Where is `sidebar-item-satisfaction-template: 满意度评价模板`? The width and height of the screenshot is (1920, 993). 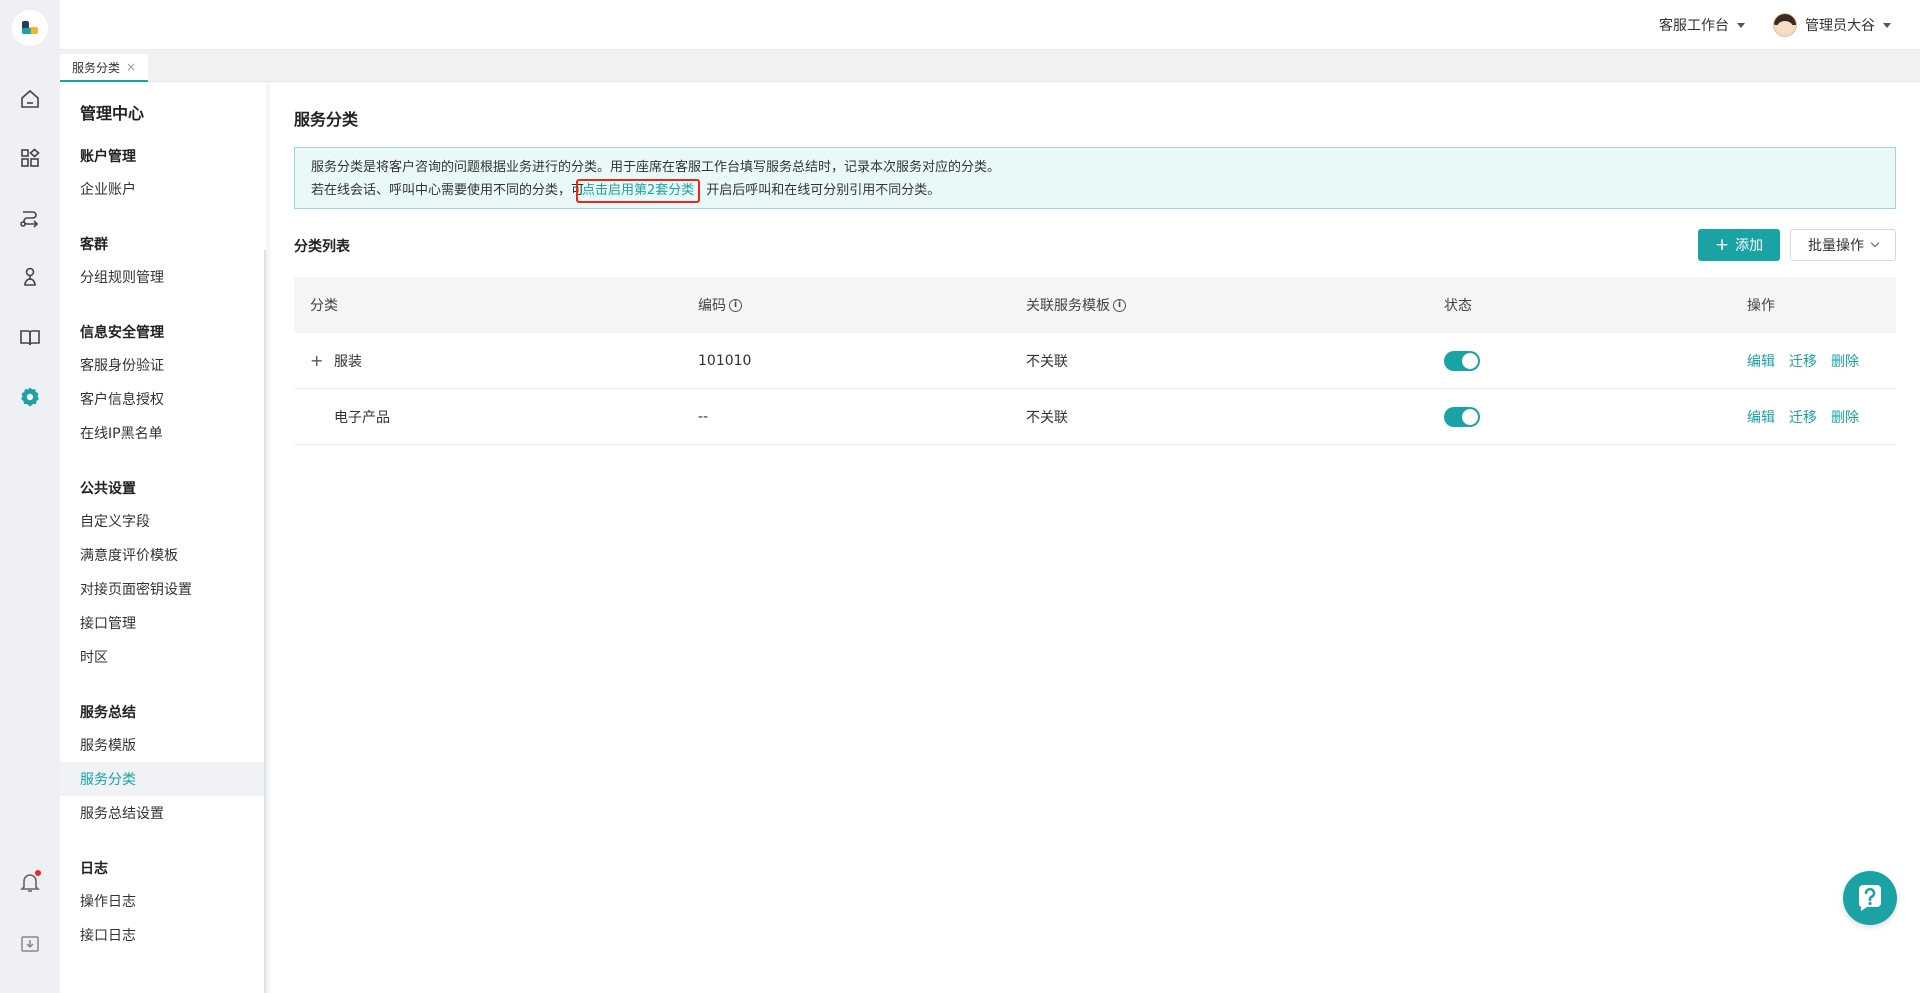
sidebar-item-satisfaction-template: 满意度评价模板 is located at coordinates (163, 555).